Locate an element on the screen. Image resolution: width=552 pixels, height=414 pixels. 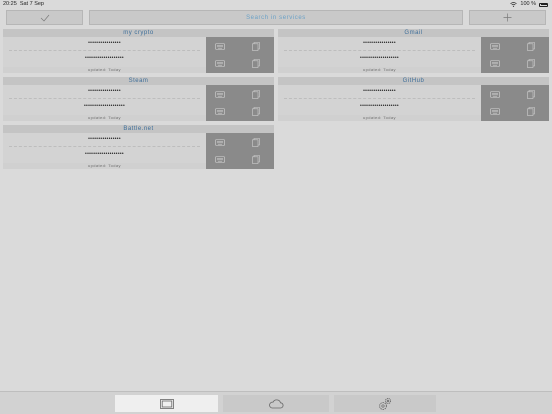
checkmark-icon is located at coordinates (44, 18).